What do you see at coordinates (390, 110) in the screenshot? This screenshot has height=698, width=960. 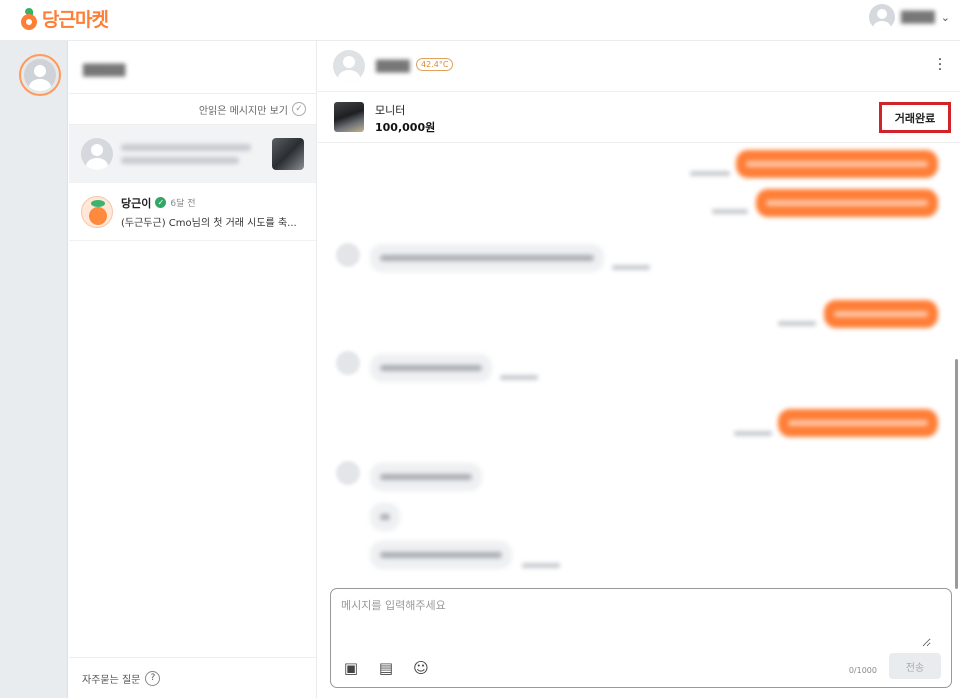 I see `product-title: 모니터` at bounding box center [390, 110].